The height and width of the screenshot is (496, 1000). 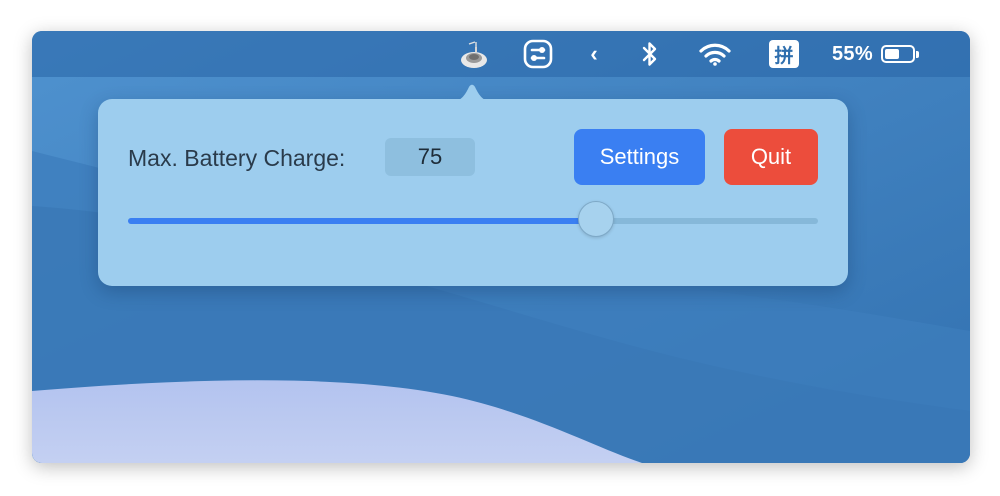 What do you see at coordinates (784, 54) in the screenshot?
I see `input-method-indicator: 拼` at bounding box center [784, 54].